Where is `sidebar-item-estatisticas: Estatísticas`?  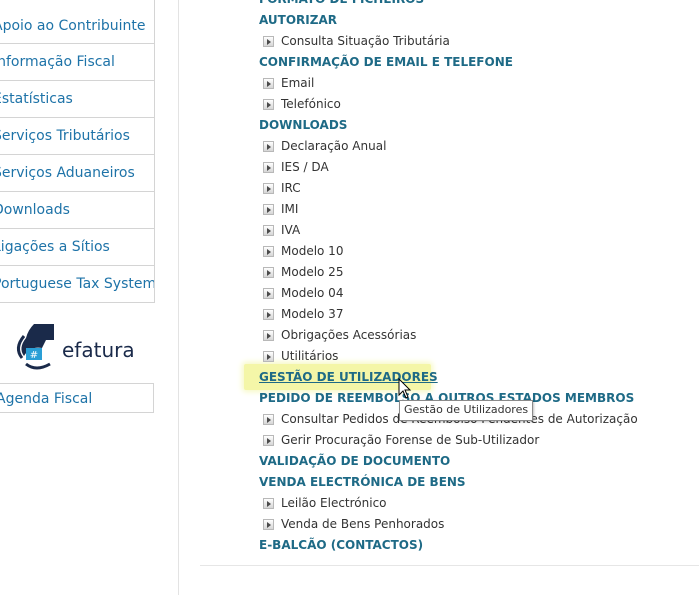
sidebar-item-estatisticas: Estatísticas is located at coordinates (77, 99).